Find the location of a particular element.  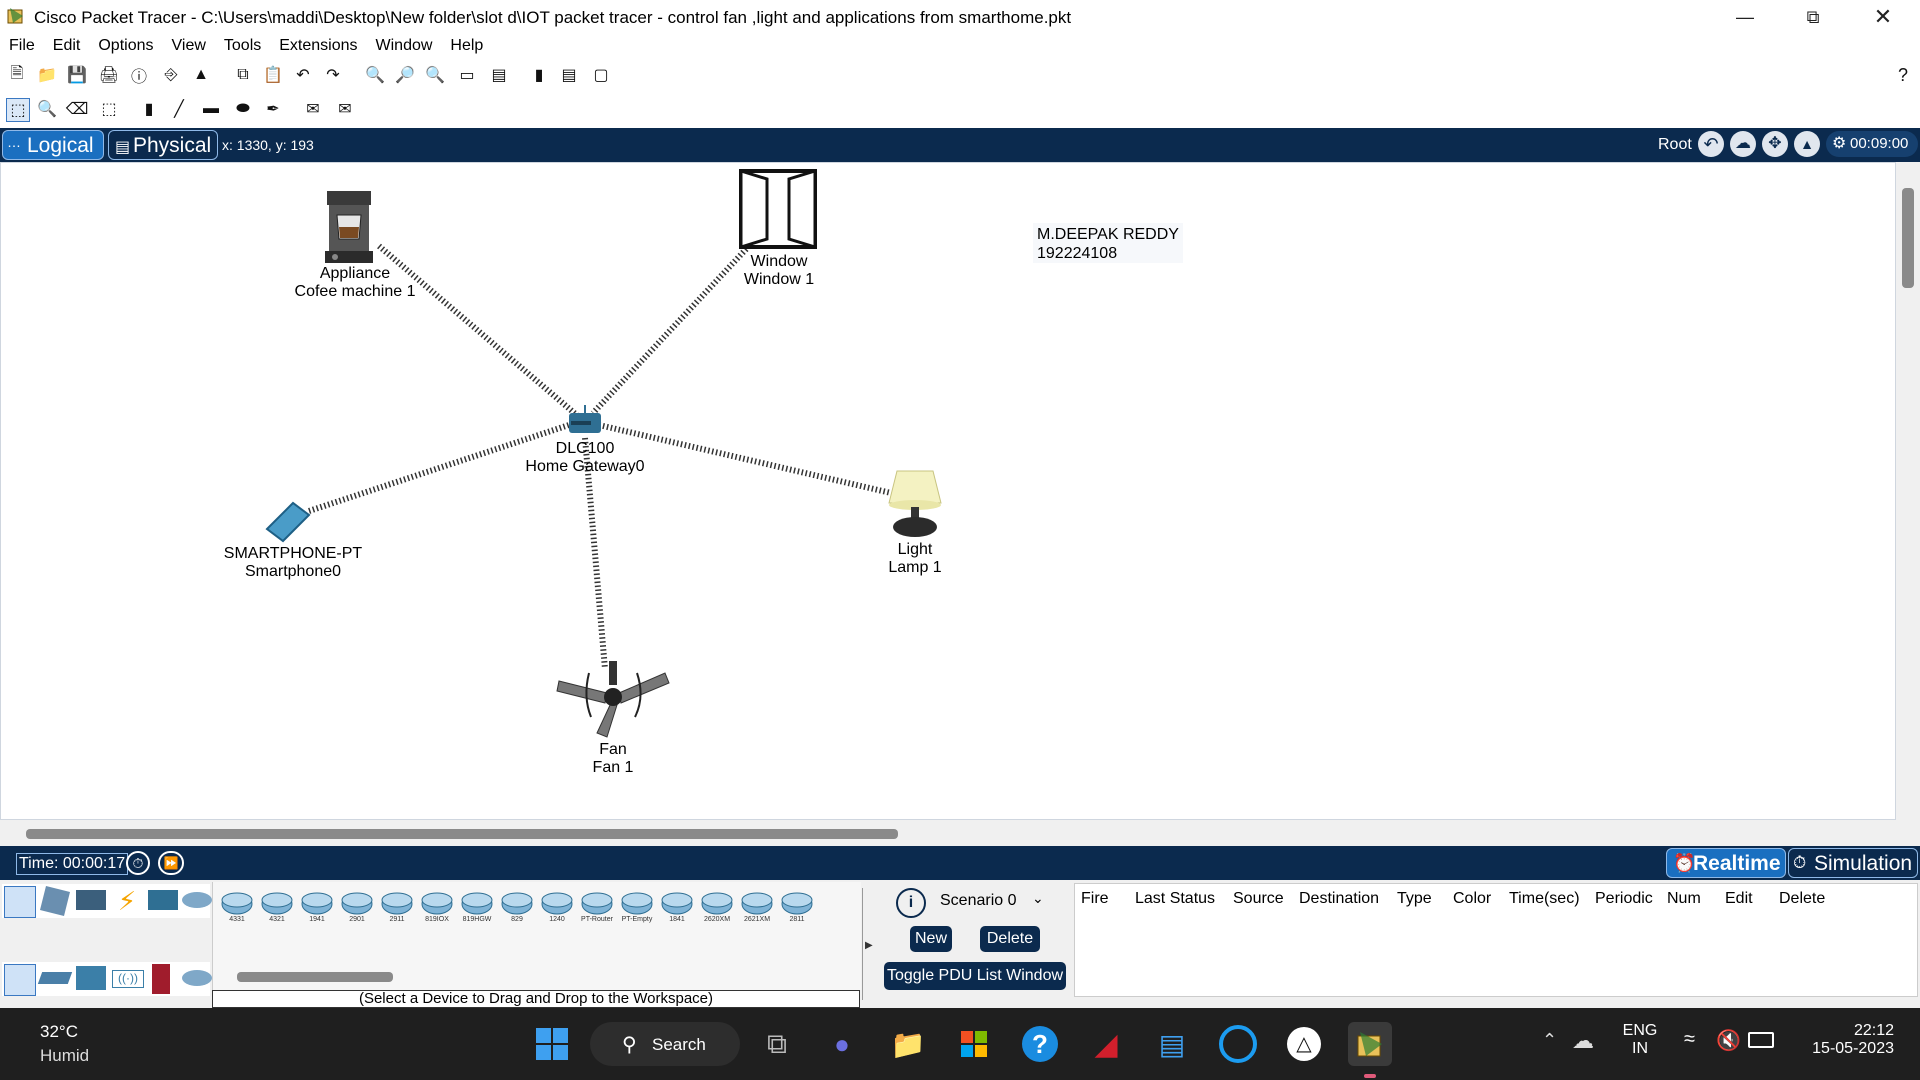

new-scenario-button: New is located at coordinates (931, 939).